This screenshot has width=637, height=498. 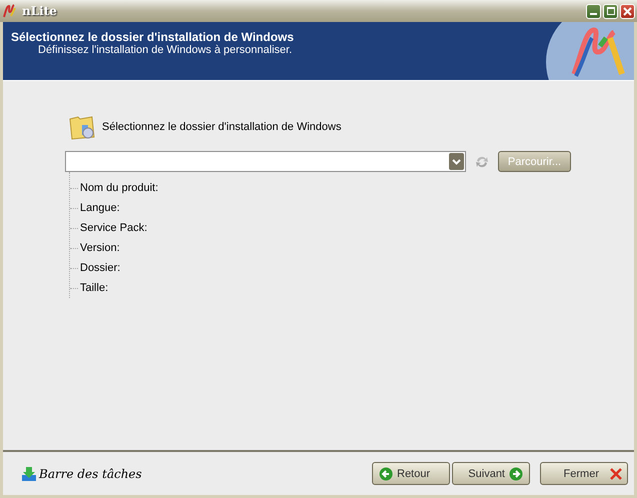 What do you see at coordinates (610, 11) in the screenshot?
I see `maximize-button` at bounding box center [610, 11].